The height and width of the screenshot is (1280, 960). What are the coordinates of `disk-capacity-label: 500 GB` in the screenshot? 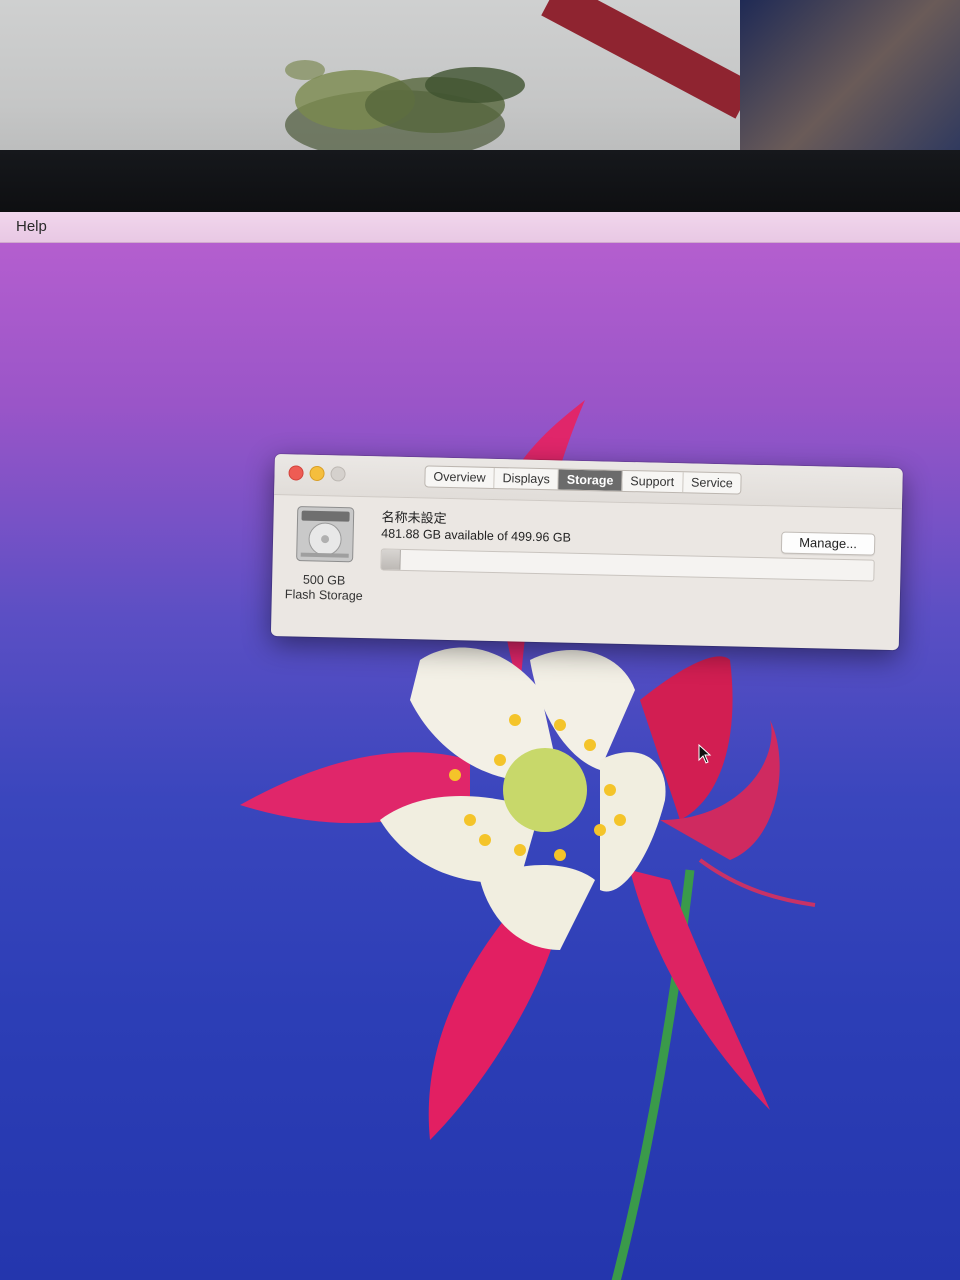 It's located at (324, 580).